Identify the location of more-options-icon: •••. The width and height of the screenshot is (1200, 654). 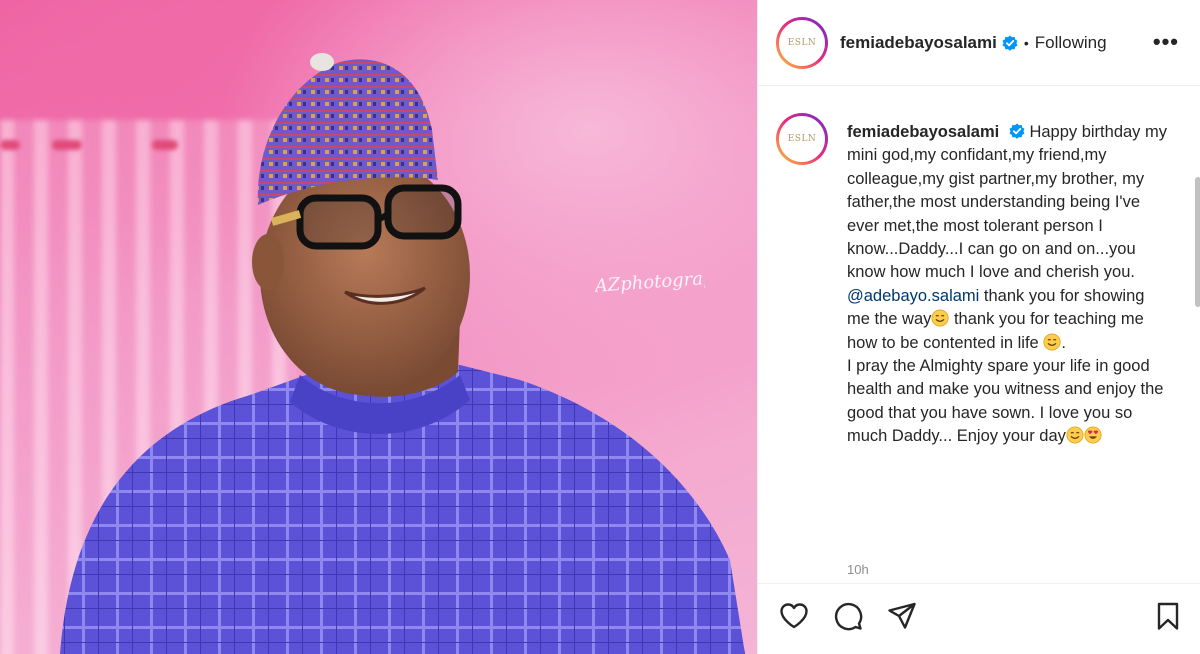
(1166, 42).